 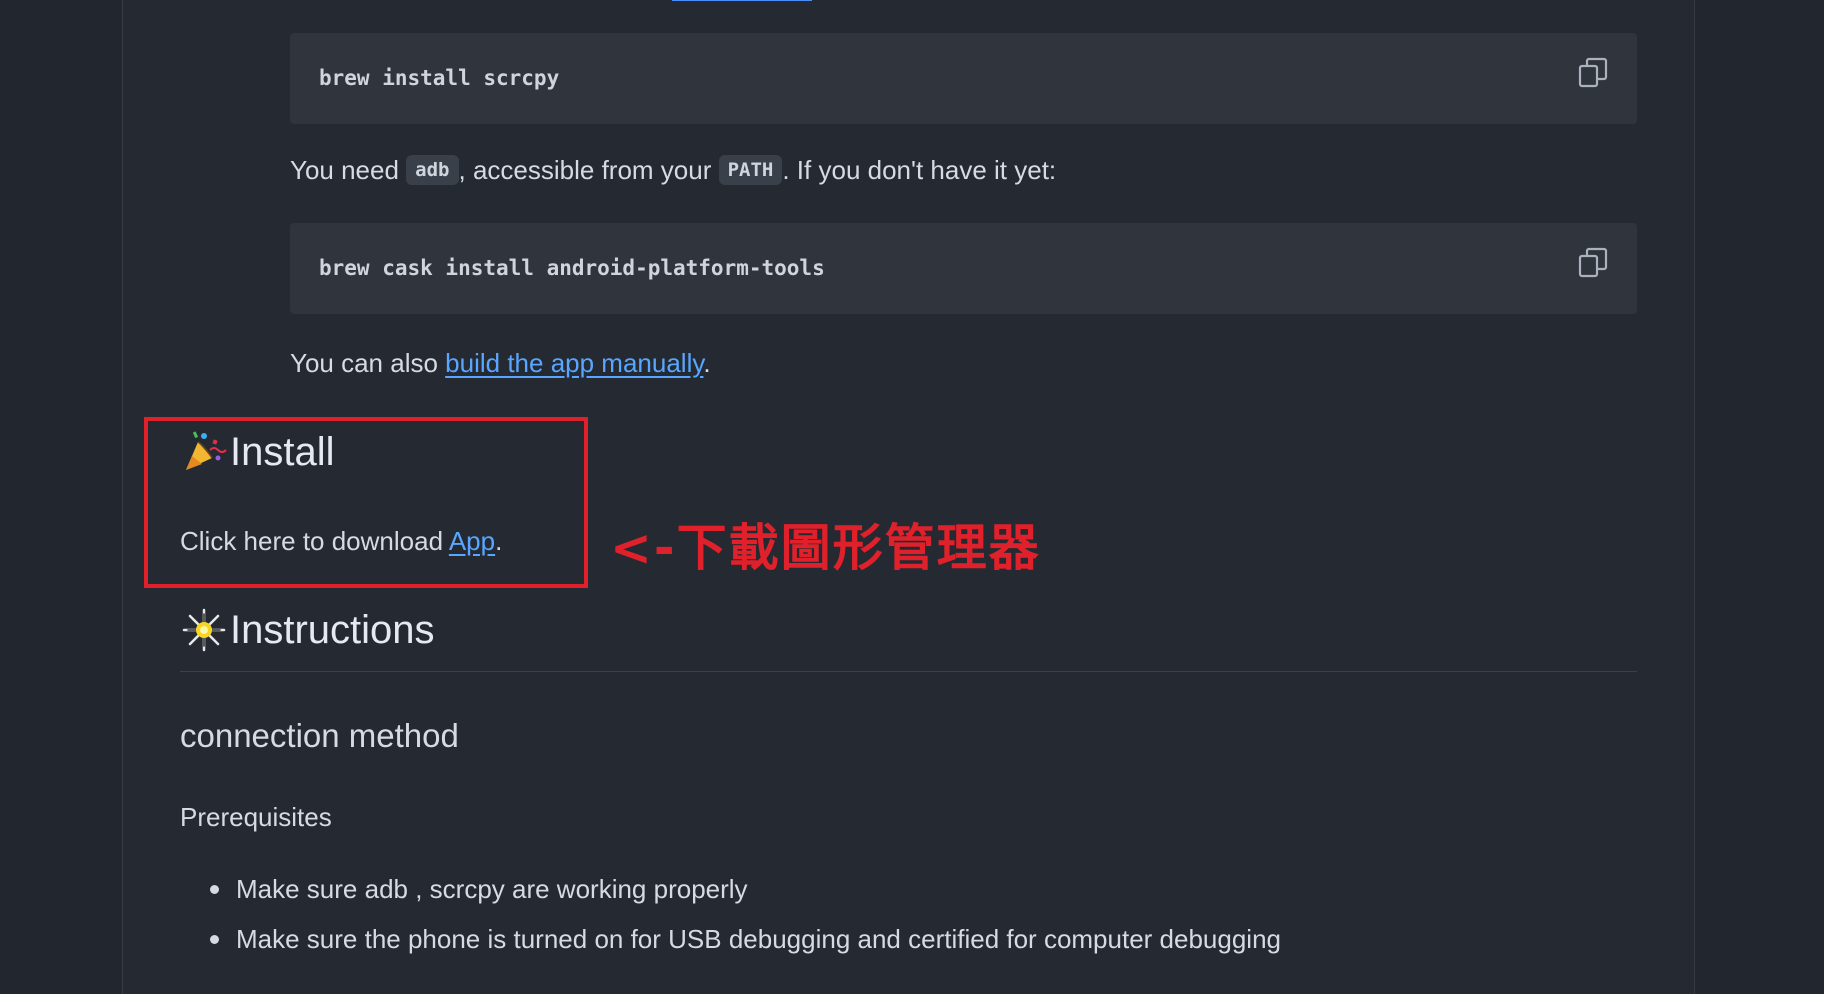 I want to click on code-command: brew cask install android-platform-tools, so click(x=572, y=268).